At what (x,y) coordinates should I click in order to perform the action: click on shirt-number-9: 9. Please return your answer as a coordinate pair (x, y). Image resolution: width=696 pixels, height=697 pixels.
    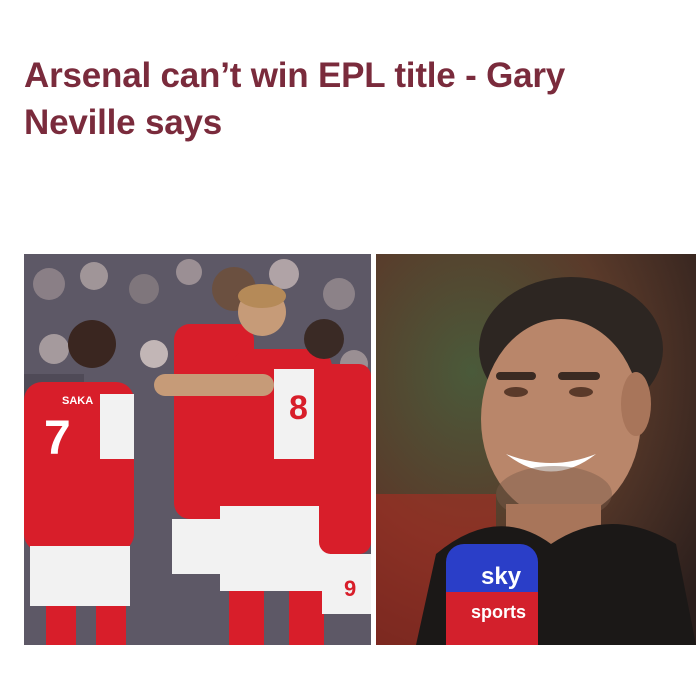
    Looking at the image, I should click on (350, 588).